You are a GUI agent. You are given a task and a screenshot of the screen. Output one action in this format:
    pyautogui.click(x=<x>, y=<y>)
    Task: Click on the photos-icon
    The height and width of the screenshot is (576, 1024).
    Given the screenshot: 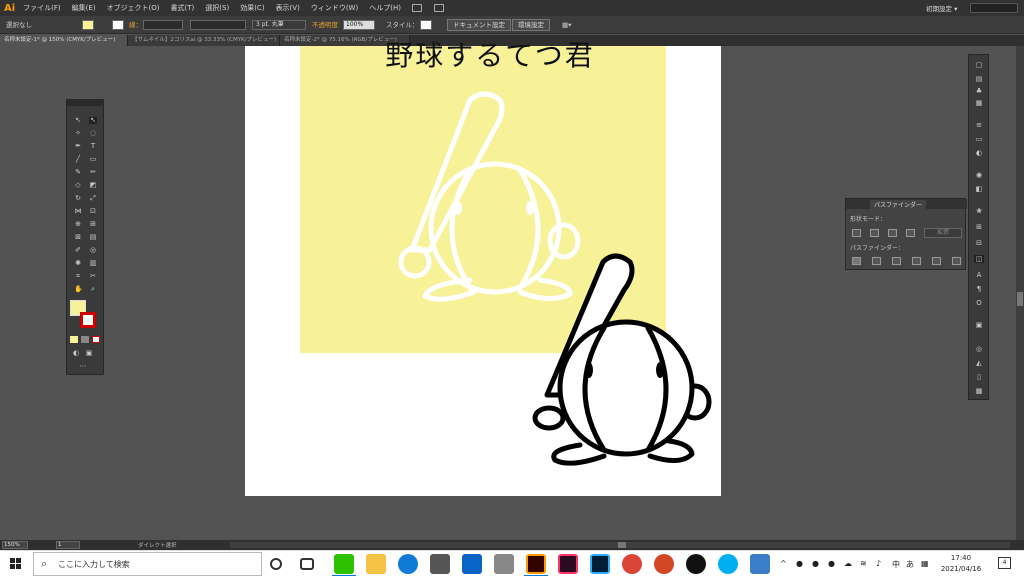 What is the action you would take?
    pyautogui.click(x=760, y=564)
    